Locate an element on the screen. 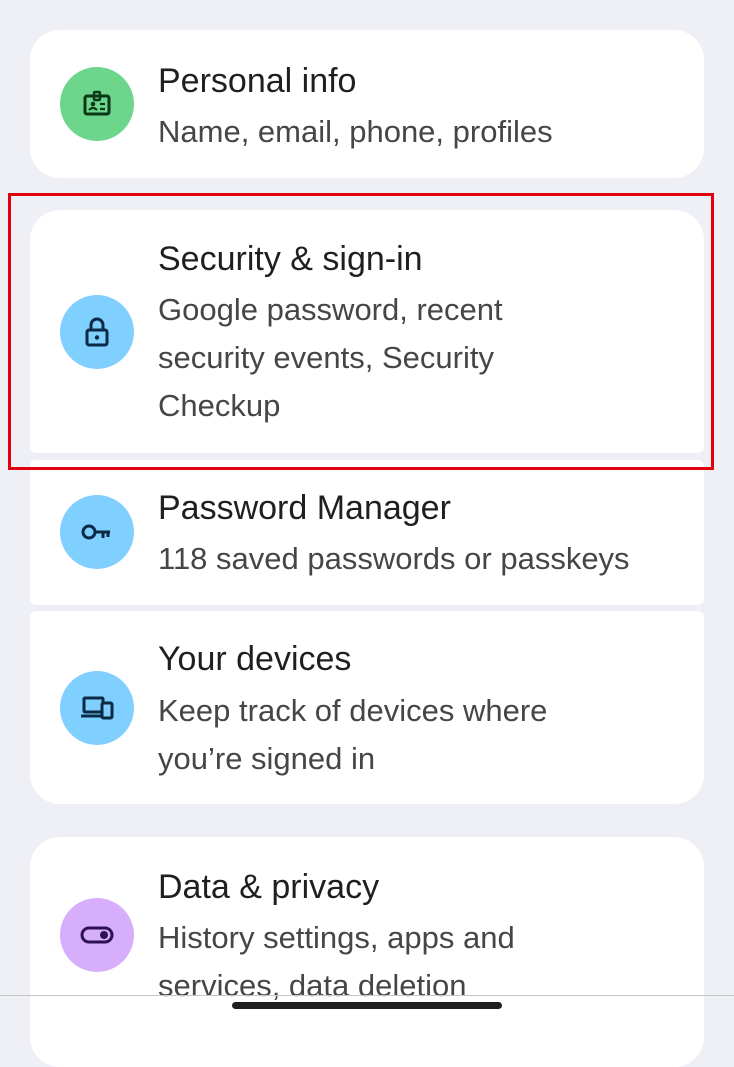 The image size is (734, 1067). your-devices-title: Your devices is located at coordinates (255, 659).